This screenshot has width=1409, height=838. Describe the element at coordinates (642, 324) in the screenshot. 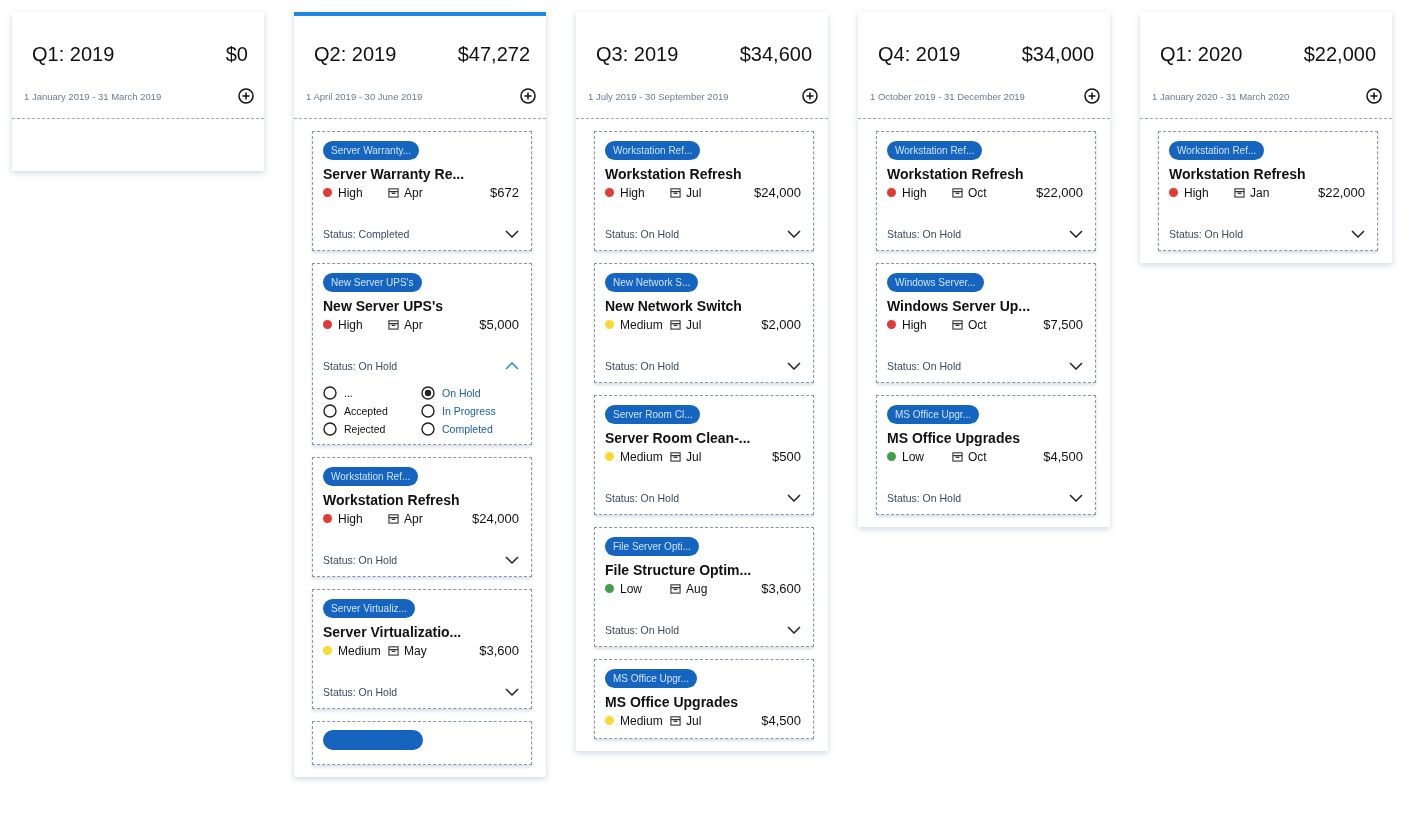

I see `priority-label: Medium` at that location.